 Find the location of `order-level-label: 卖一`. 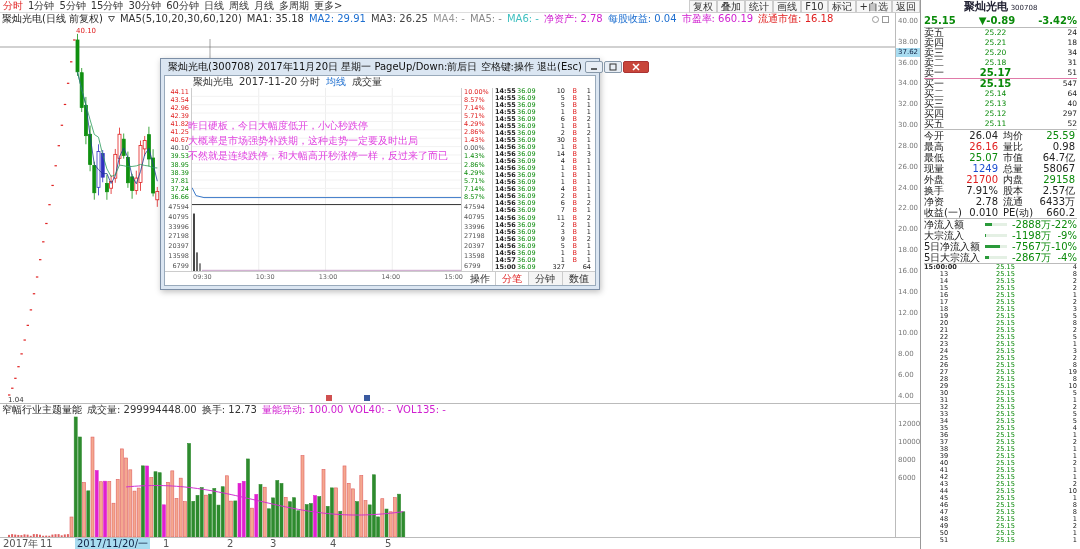

order-level-label: 卖一 is located at coordinates (934, 73).